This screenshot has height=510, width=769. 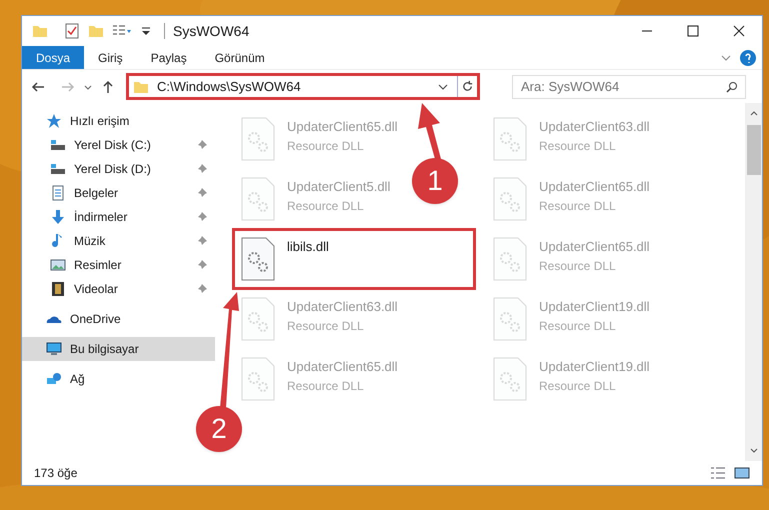 What do you see at coordinates (84, 289) in the screenshot?
I see `sidebar-item: Videolar` at bounding box center [84, 289].